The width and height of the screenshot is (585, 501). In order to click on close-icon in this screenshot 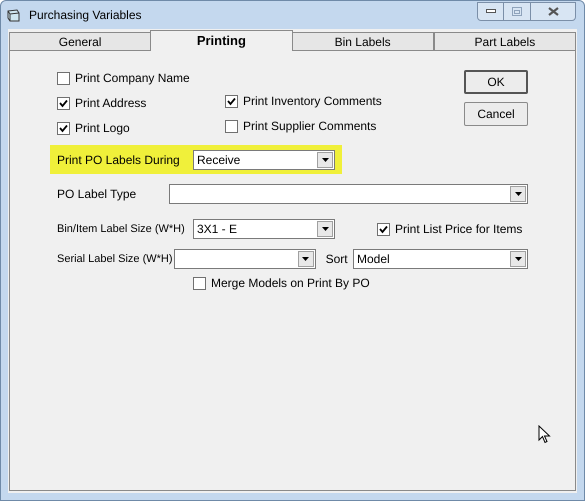, I will do `click(553, 11)`.